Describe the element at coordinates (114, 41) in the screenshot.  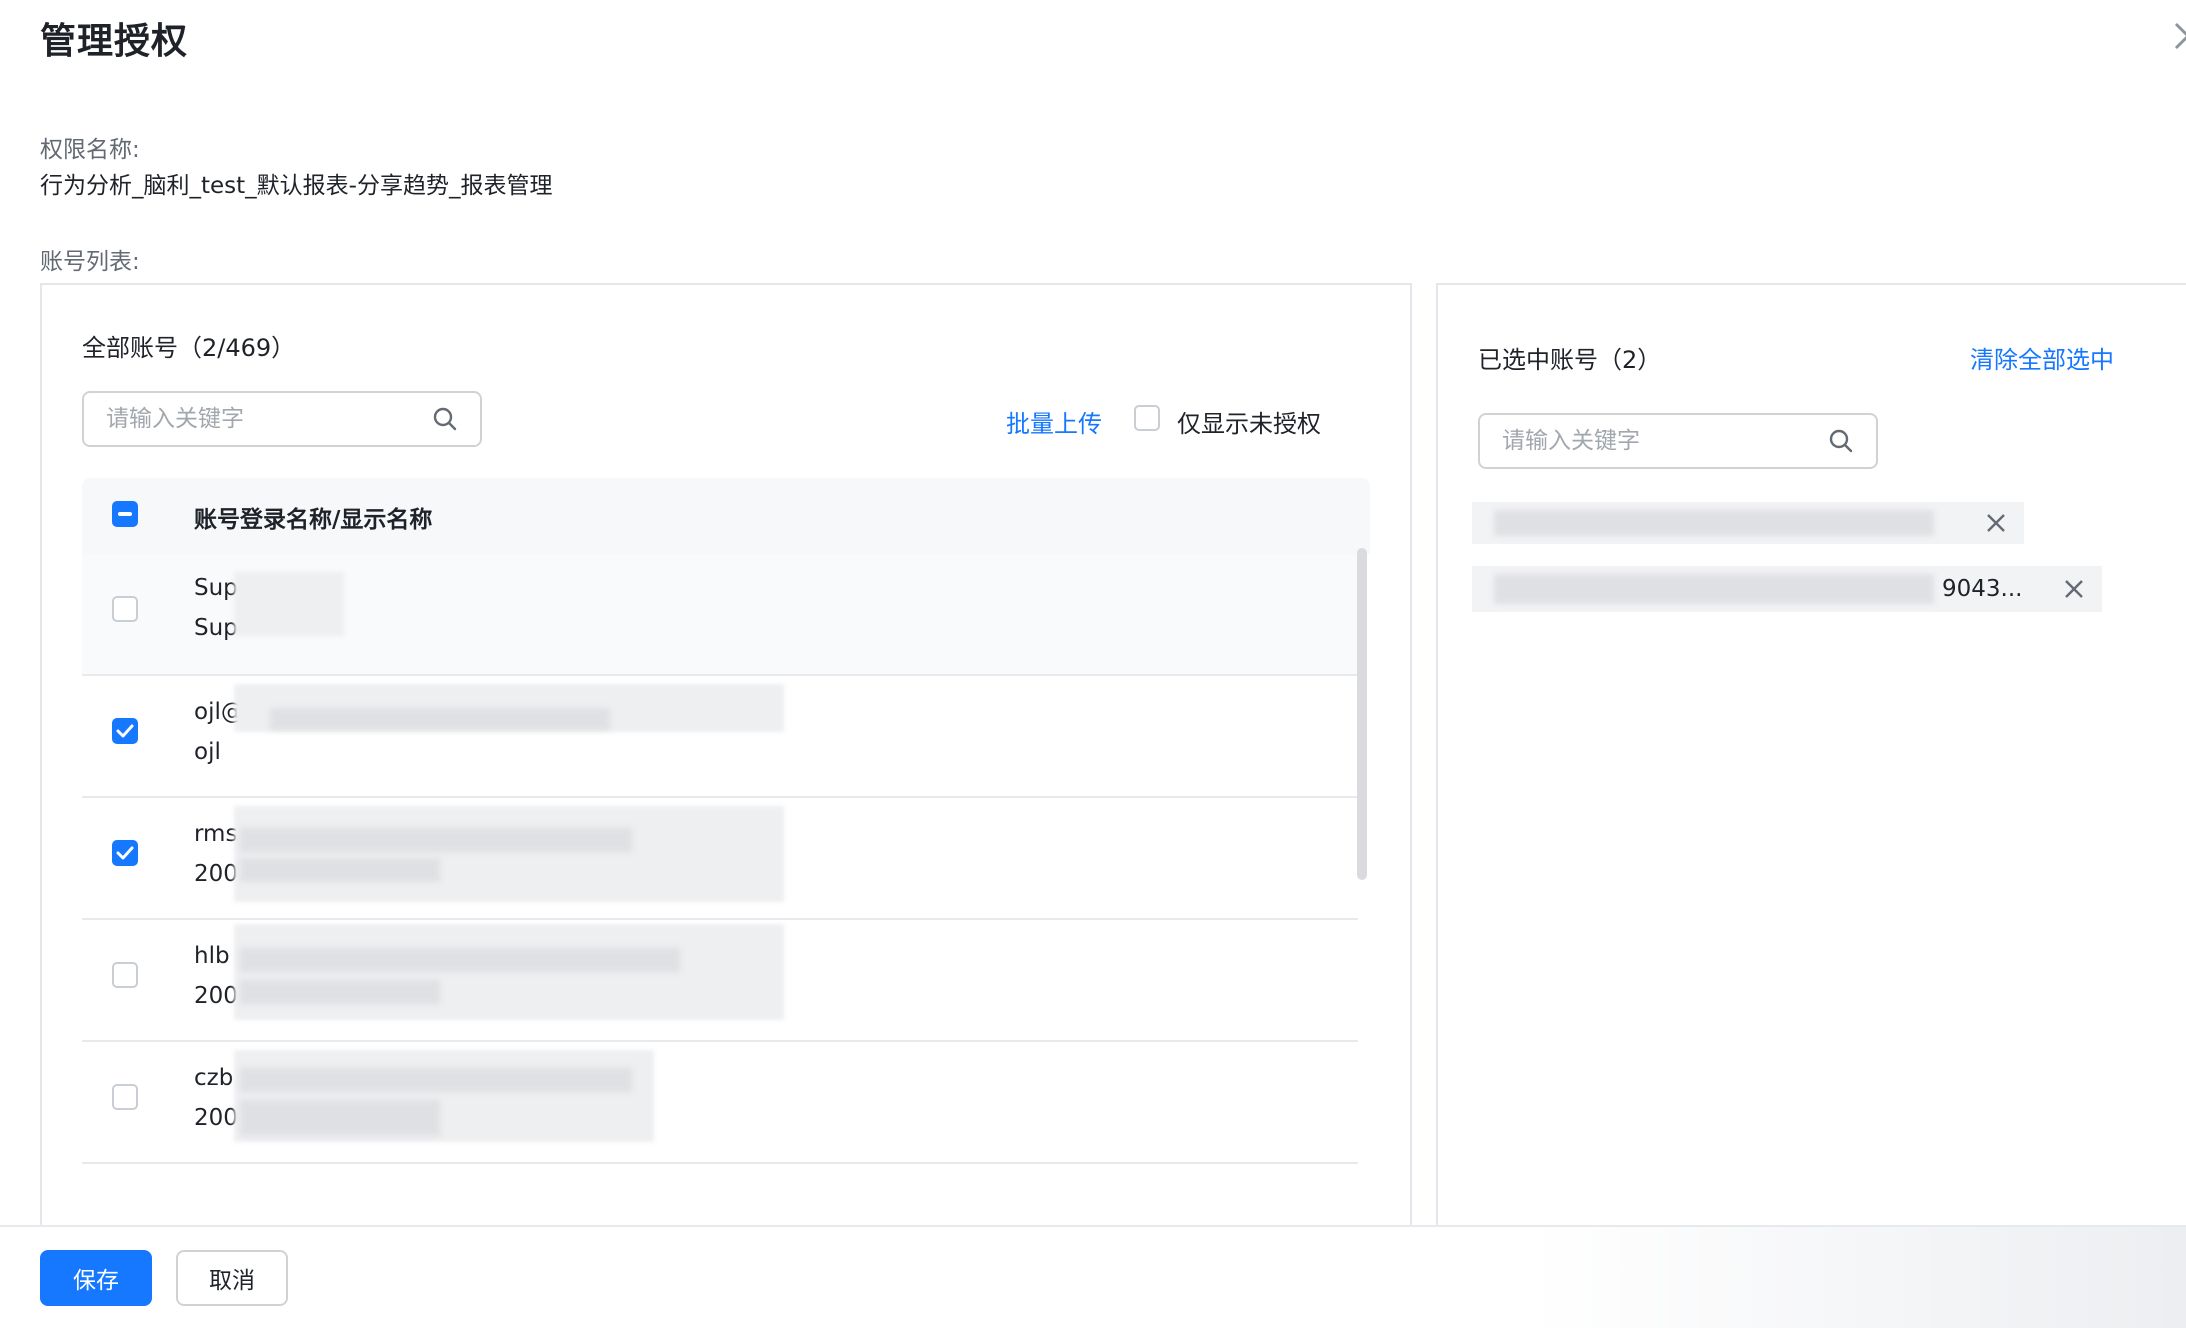
I see `dialog-title: 管理授权` at that location.